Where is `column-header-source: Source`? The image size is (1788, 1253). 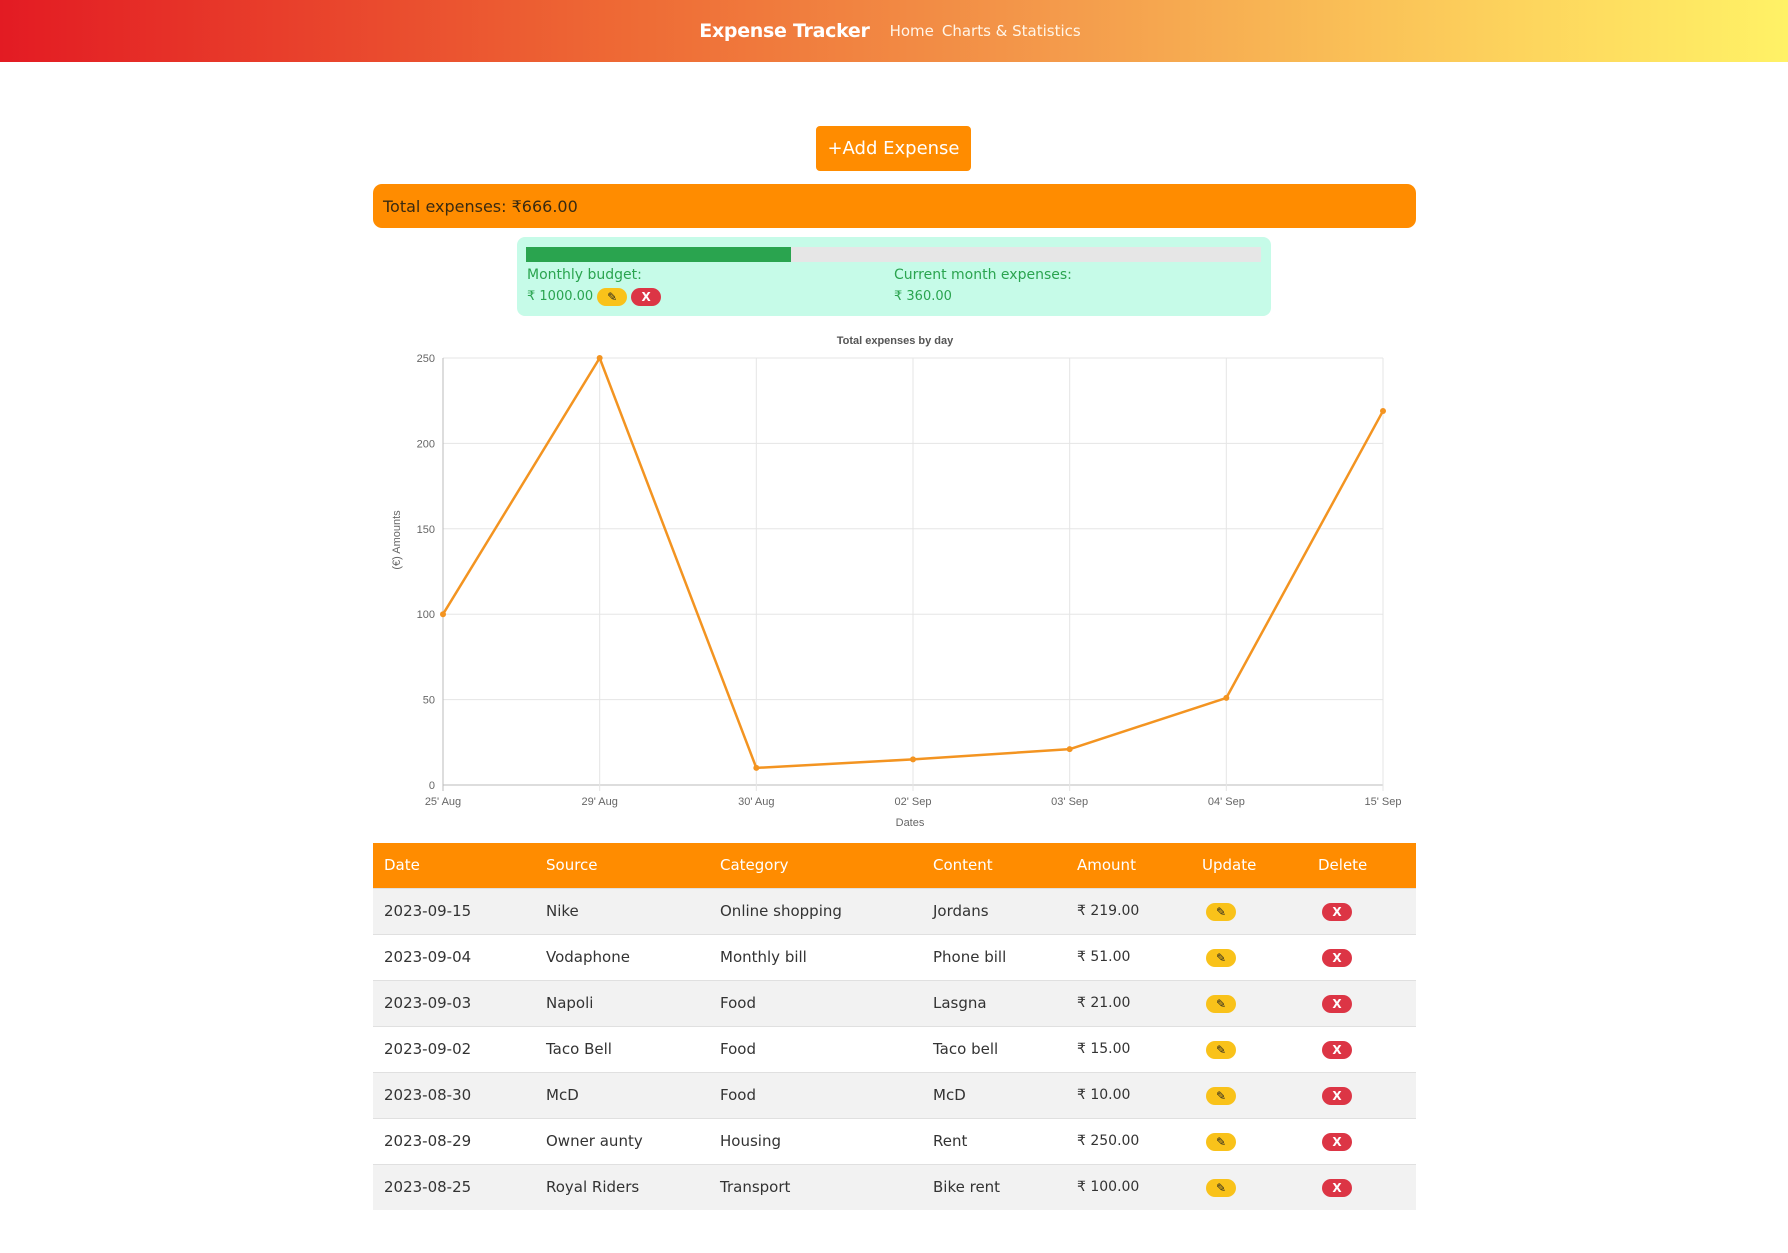 column-header-source: Source is located at coordinates (572, 865).